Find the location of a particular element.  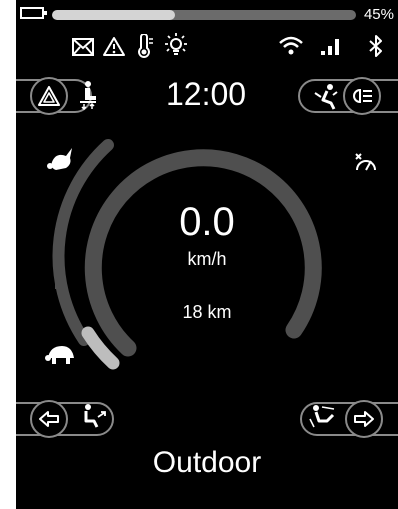

previous-button is located at coordinates (49, 419).